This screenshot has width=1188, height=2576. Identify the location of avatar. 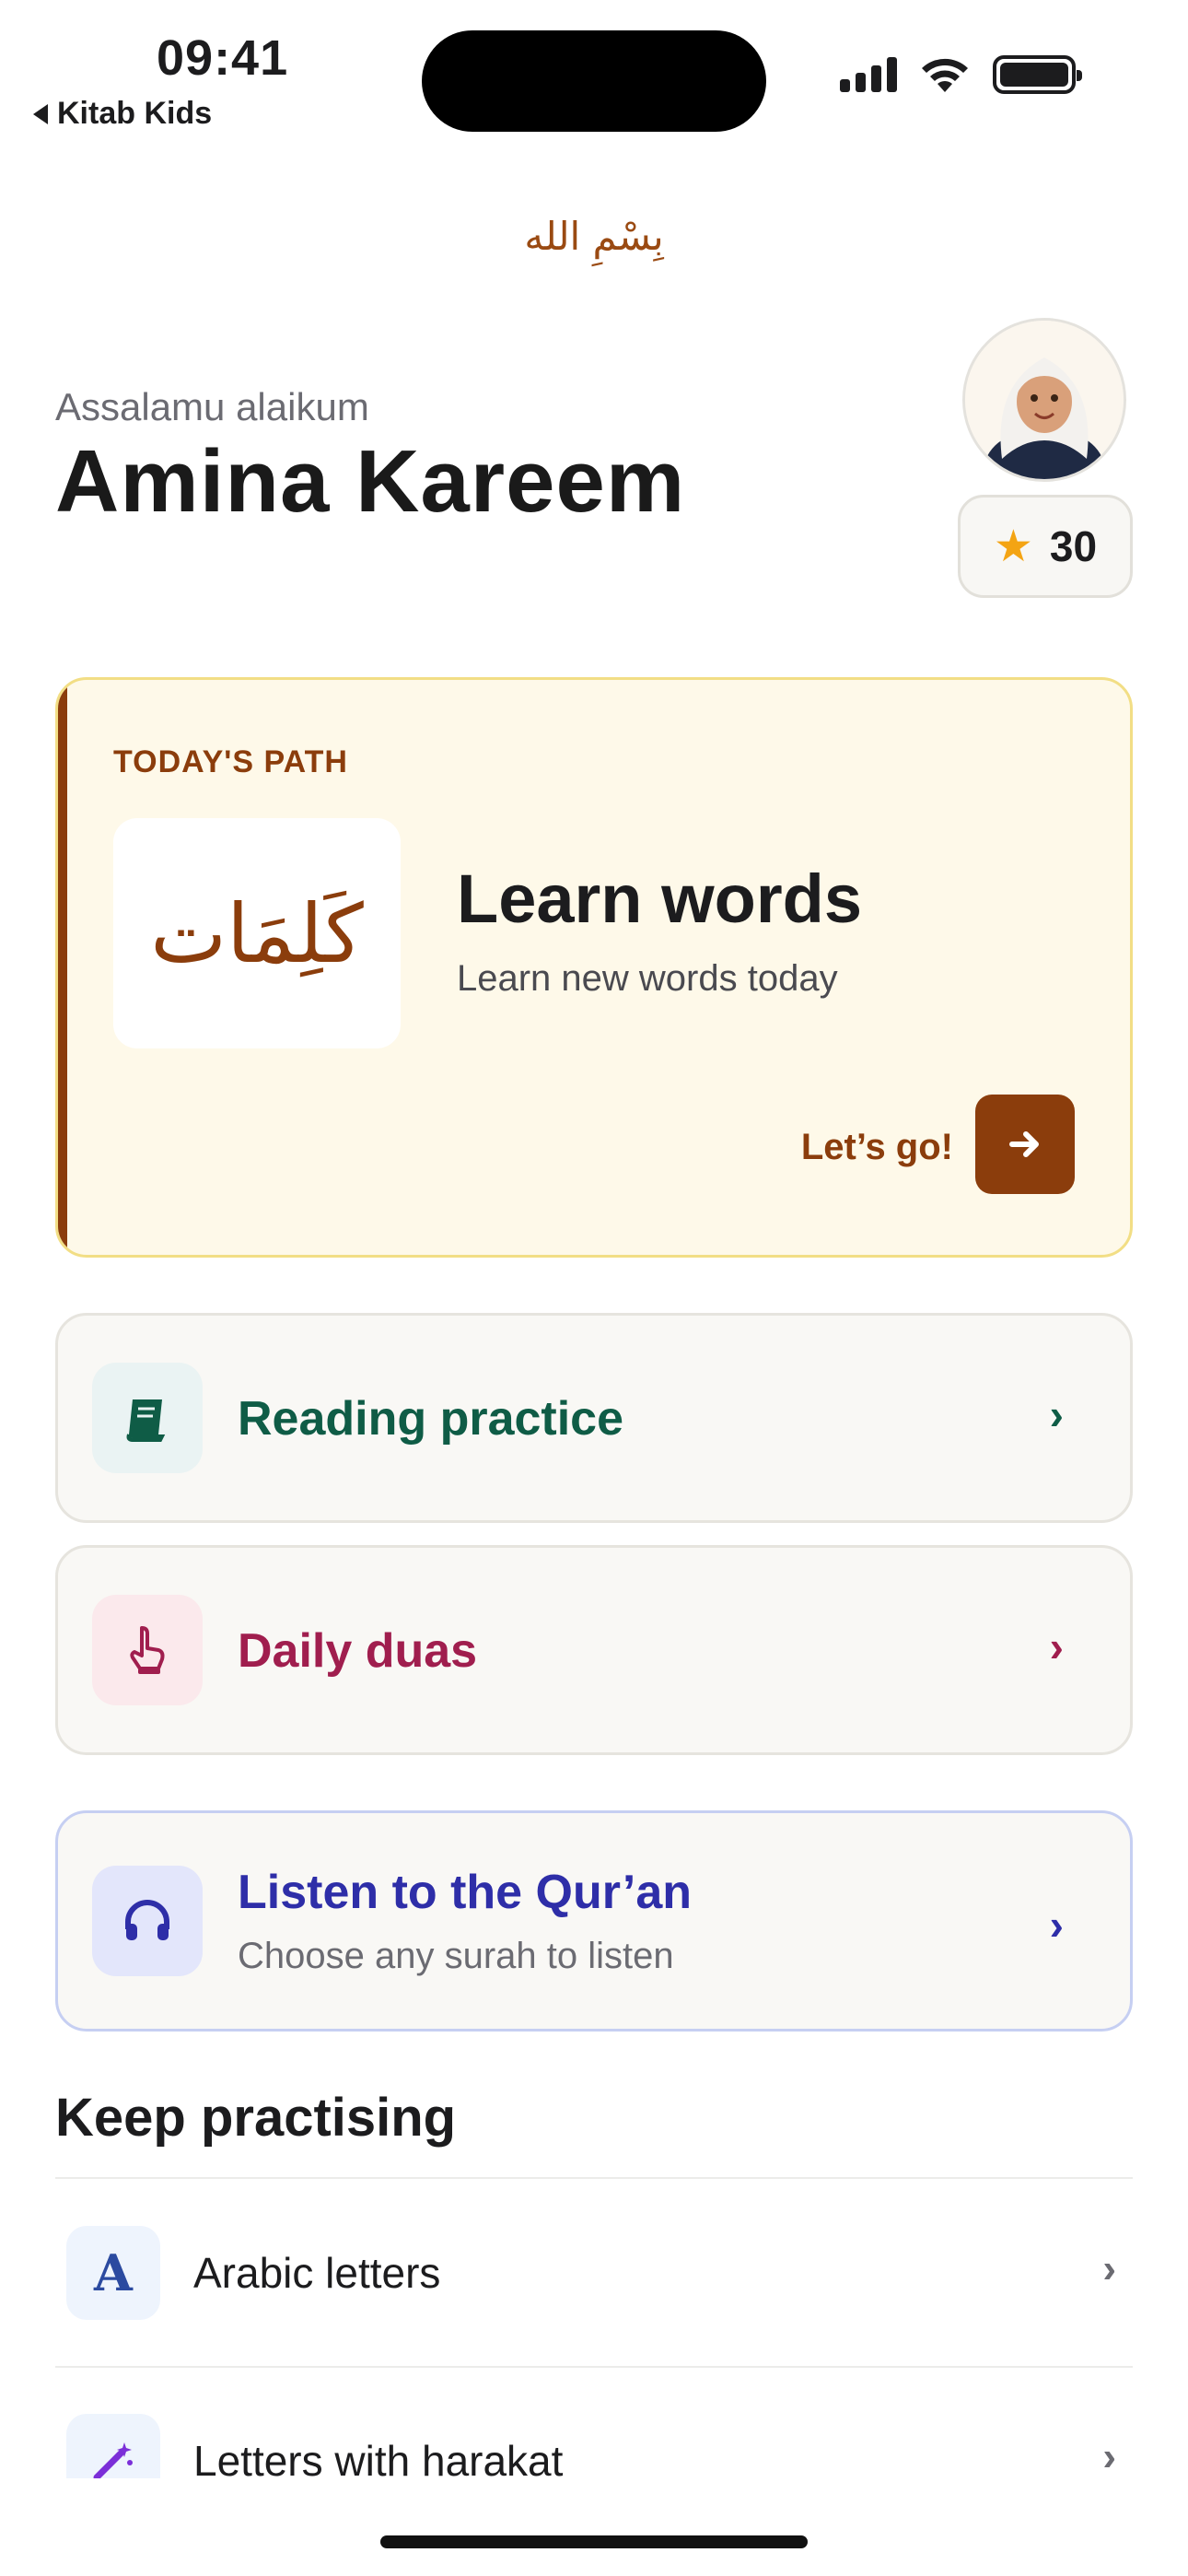
(1044, 400).